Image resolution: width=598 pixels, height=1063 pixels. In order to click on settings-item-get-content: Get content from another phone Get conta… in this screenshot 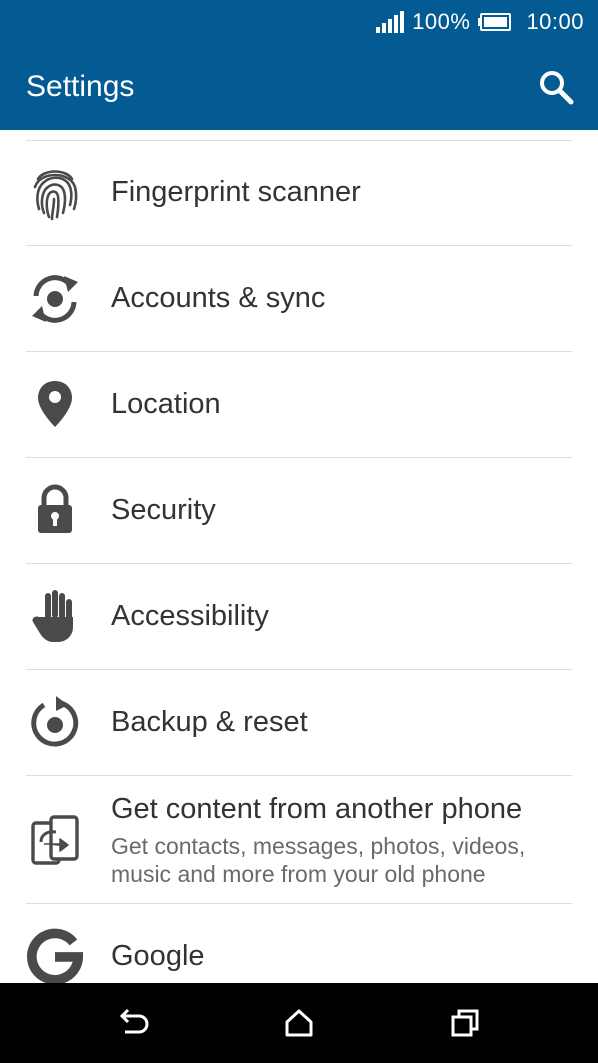, I will do `click(299, 840)`.